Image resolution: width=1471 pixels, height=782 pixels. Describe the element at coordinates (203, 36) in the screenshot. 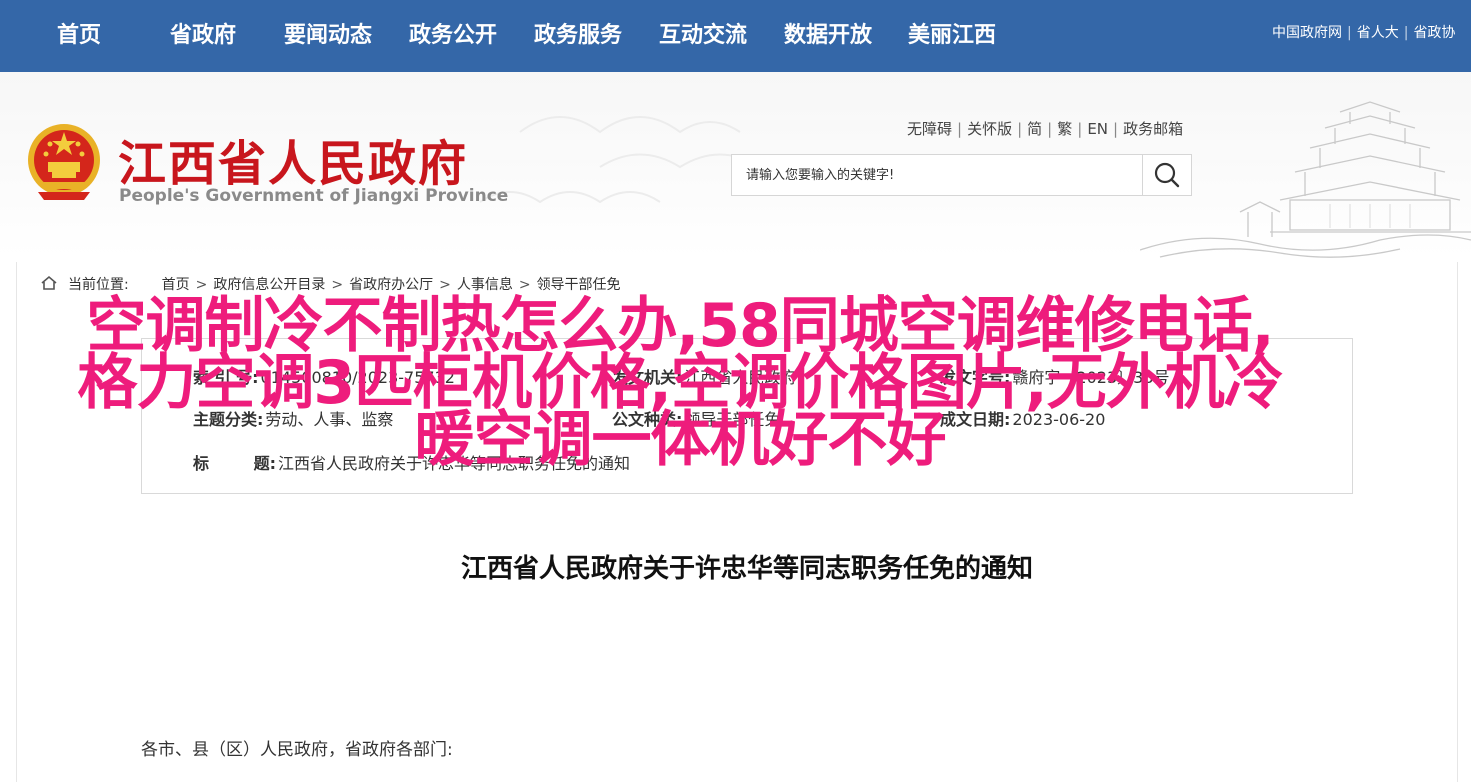

I see `nav-provincial-gov: 省政府` at that location.